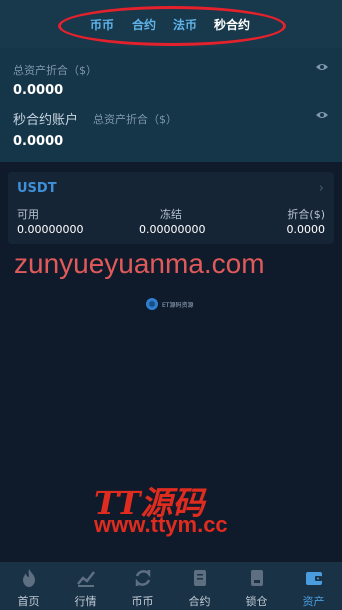 The width and height of the screenshot is (342, 610). I want to click on chevron-right-icon: ›, so click(321, 188).